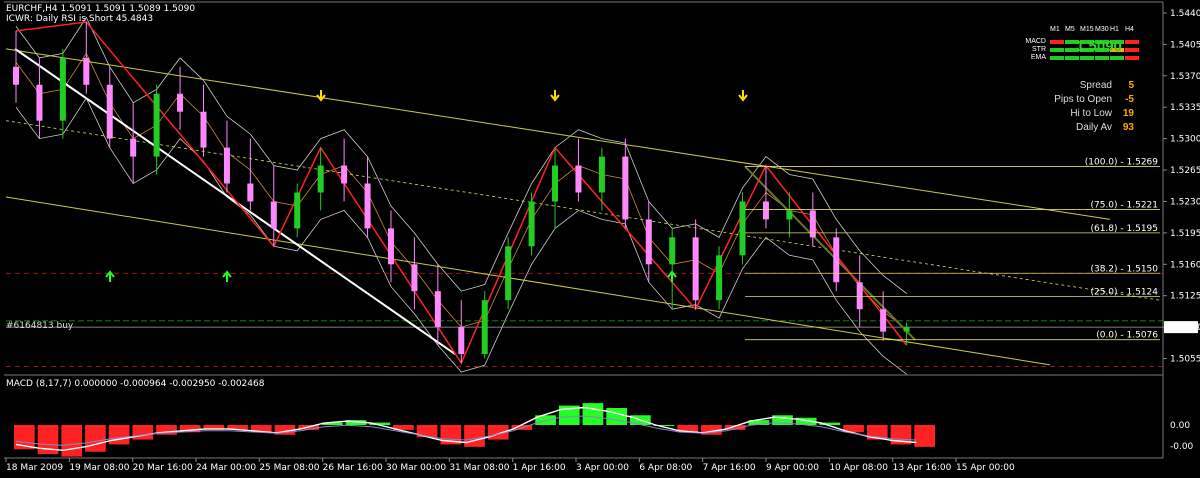 The image size is (1200, 478). Describe the element at coordinates (1185, 171) in the screenshot. I see `price-axis-tick-label: 1.5265` at that location.